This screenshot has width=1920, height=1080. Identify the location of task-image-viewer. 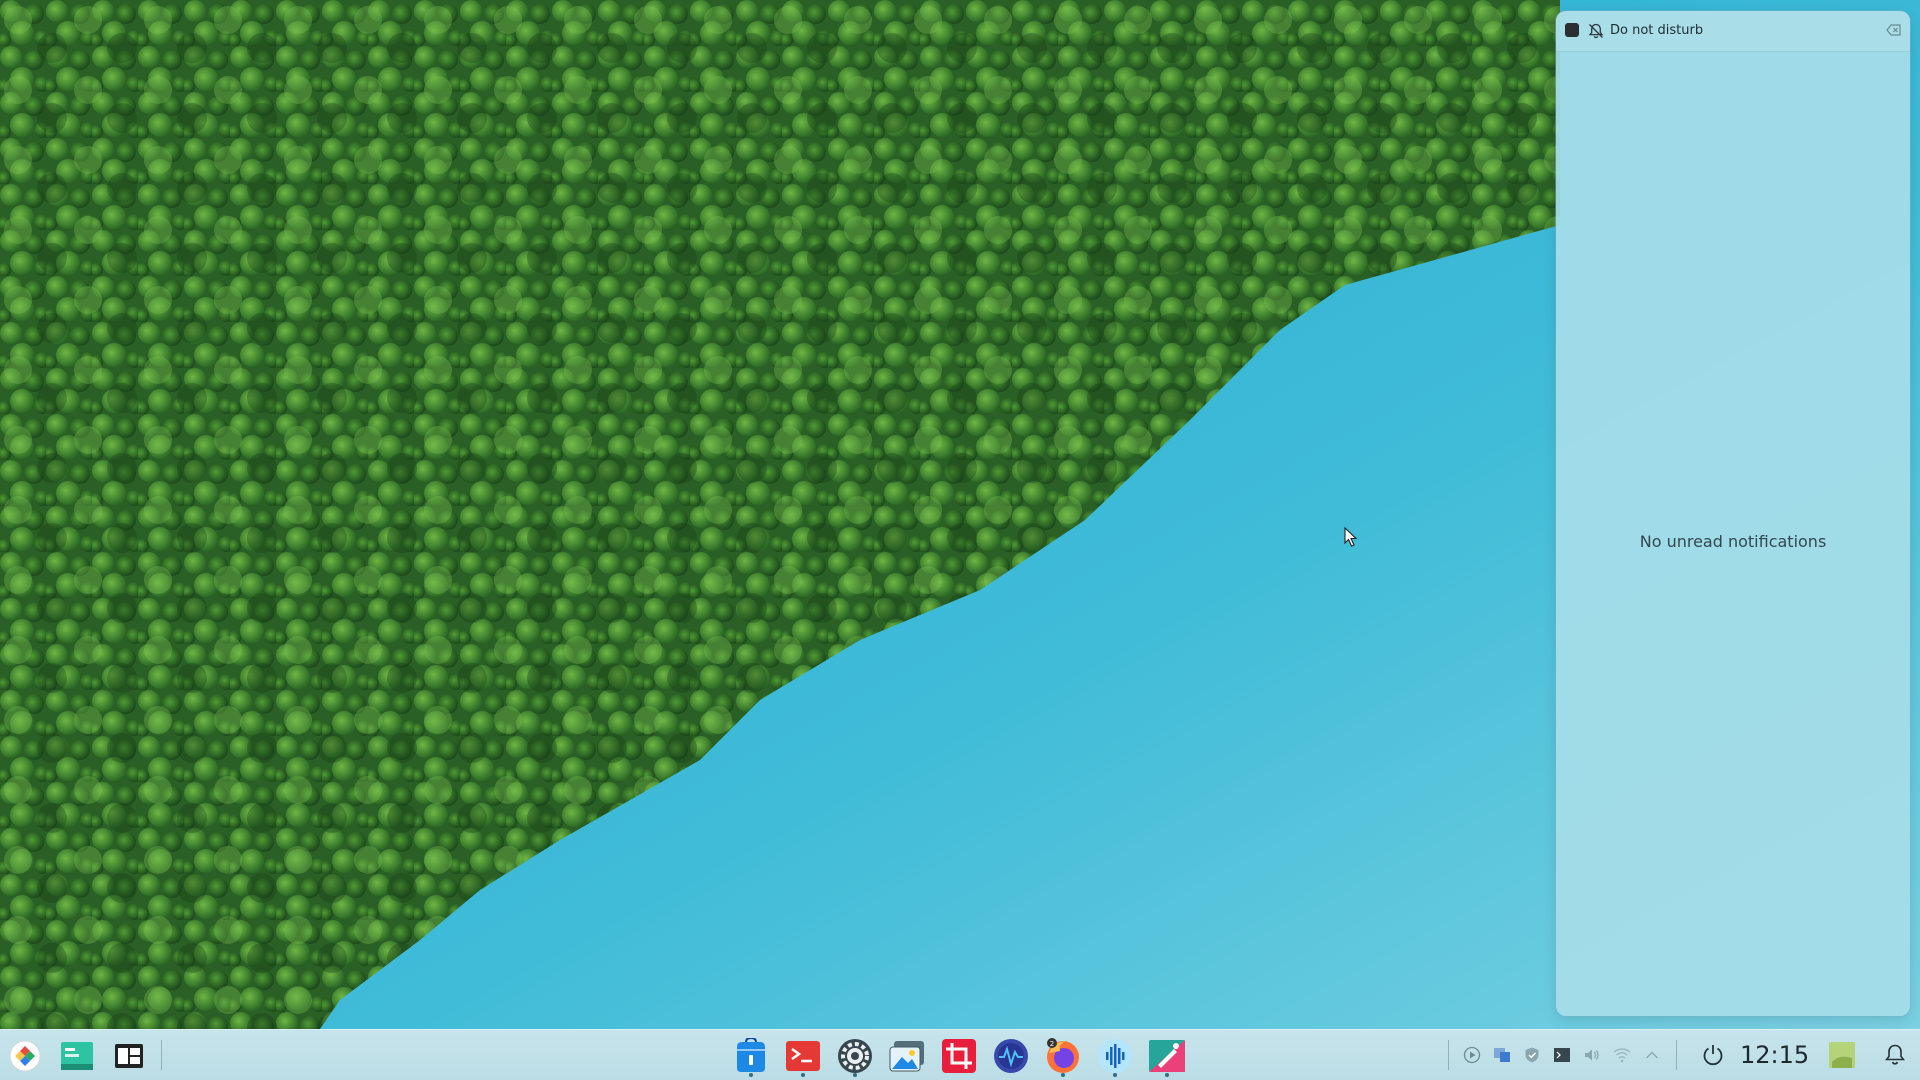
(907, 1056).